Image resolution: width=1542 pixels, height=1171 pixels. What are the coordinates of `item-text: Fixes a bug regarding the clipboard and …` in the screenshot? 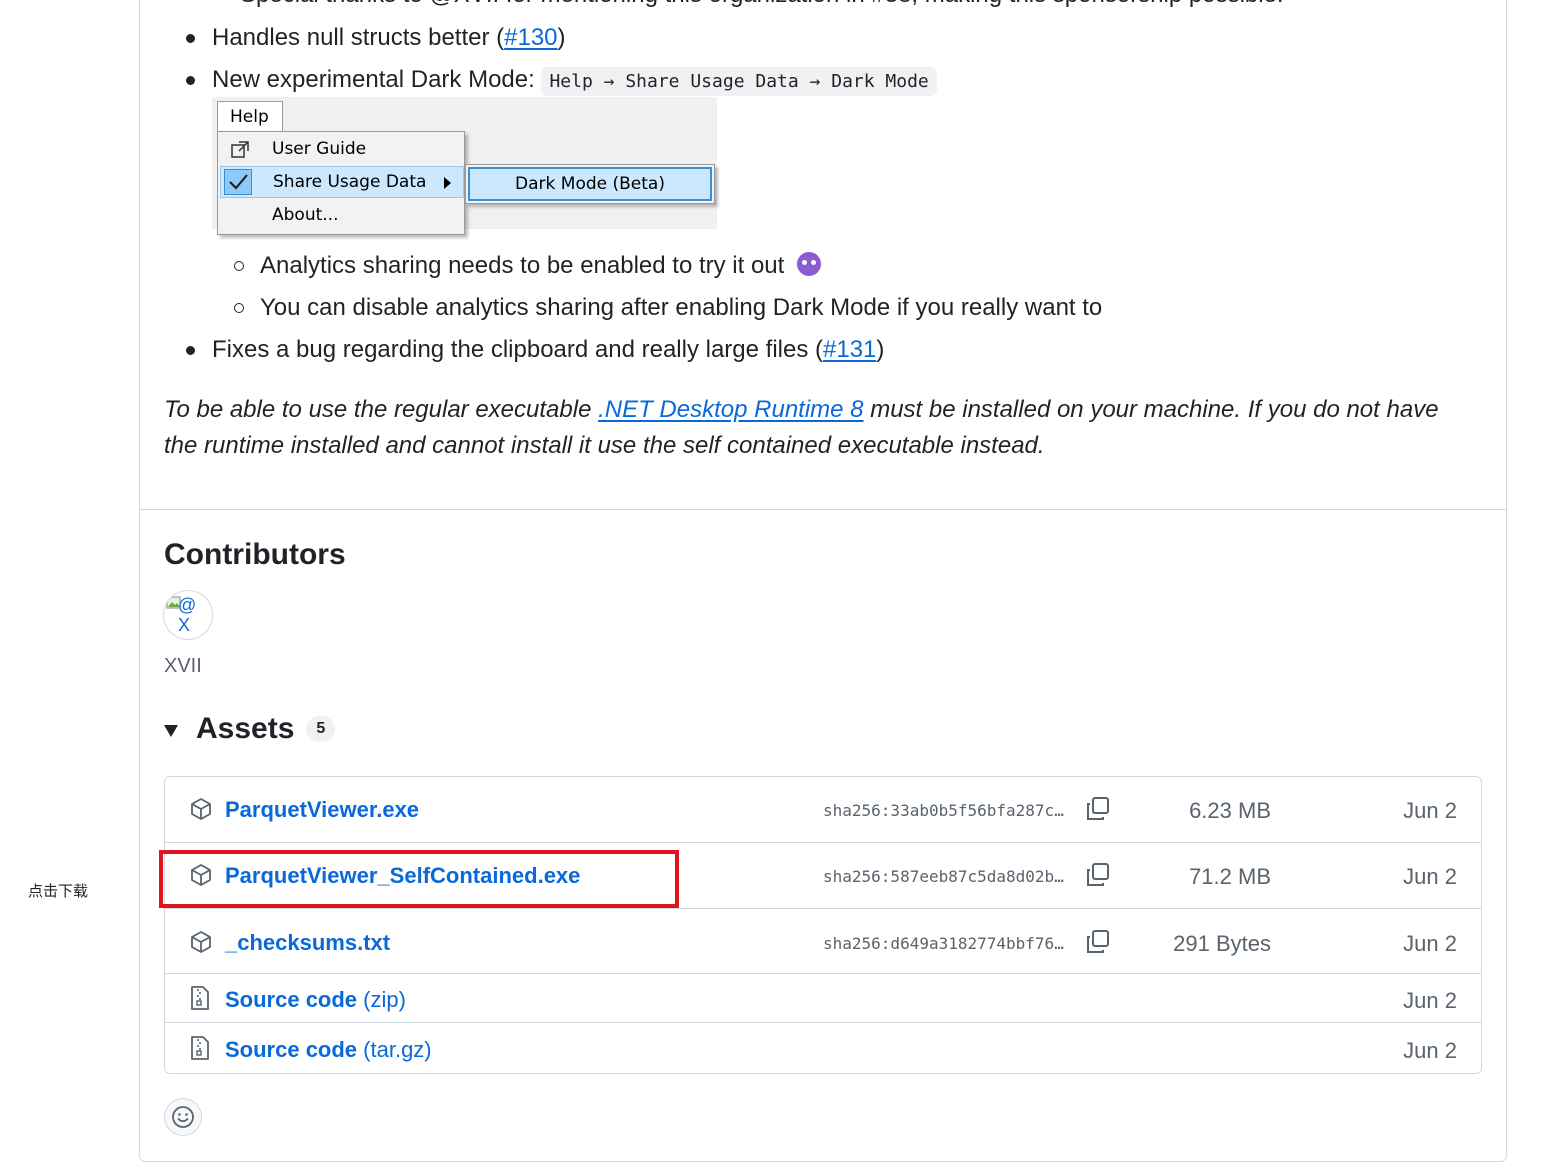 It's located at (518, 349).